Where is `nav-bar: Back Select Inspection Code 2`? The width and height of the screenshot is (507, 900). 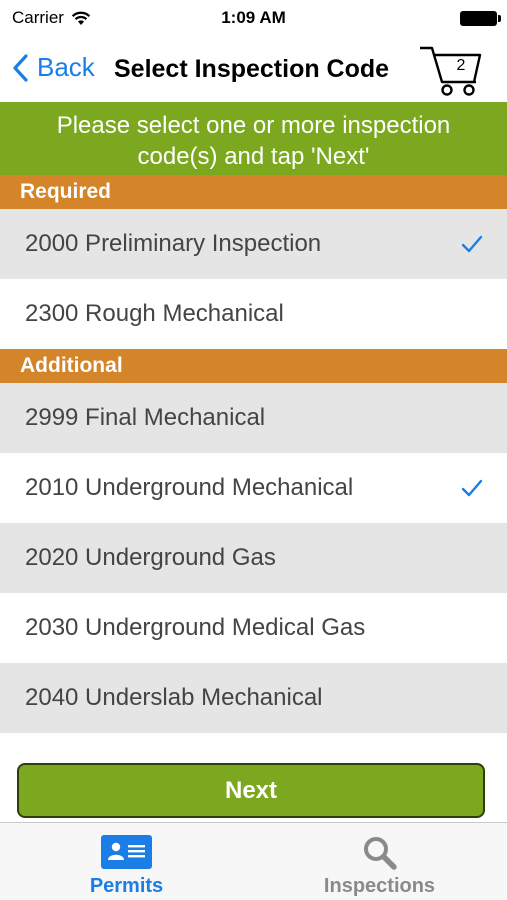
nav-bar: Back Select Inspection Code 2 is located at coordinates (253, 69).